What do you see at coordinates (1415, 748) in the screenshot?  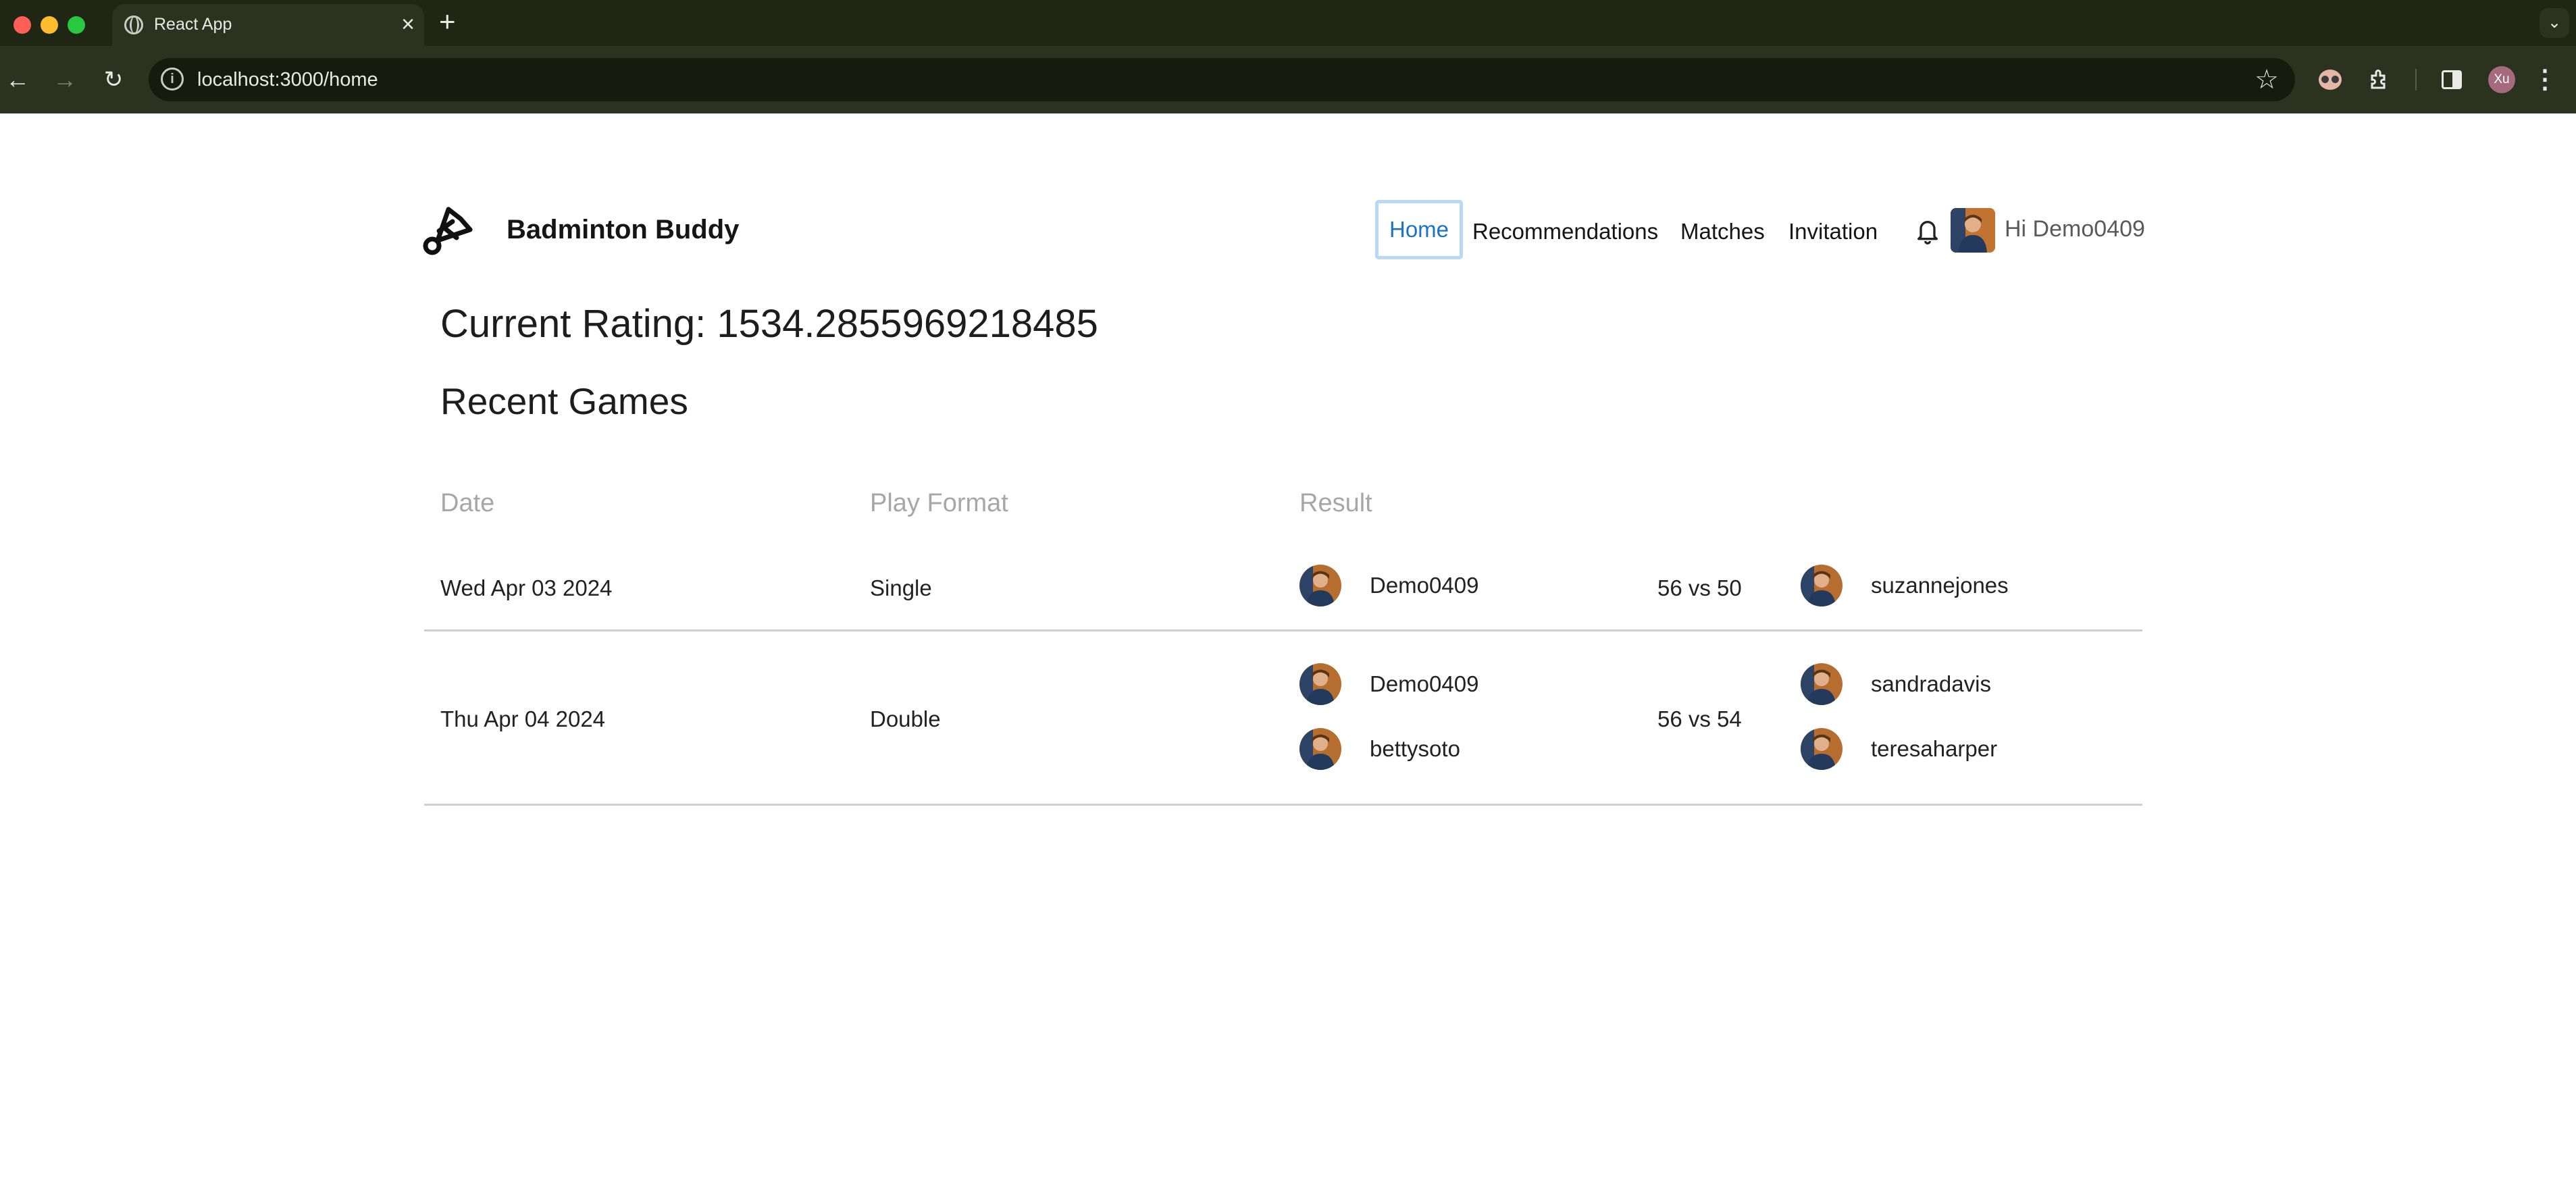 I see `player-name: bettysoto` at bounding box center [1415, 748].